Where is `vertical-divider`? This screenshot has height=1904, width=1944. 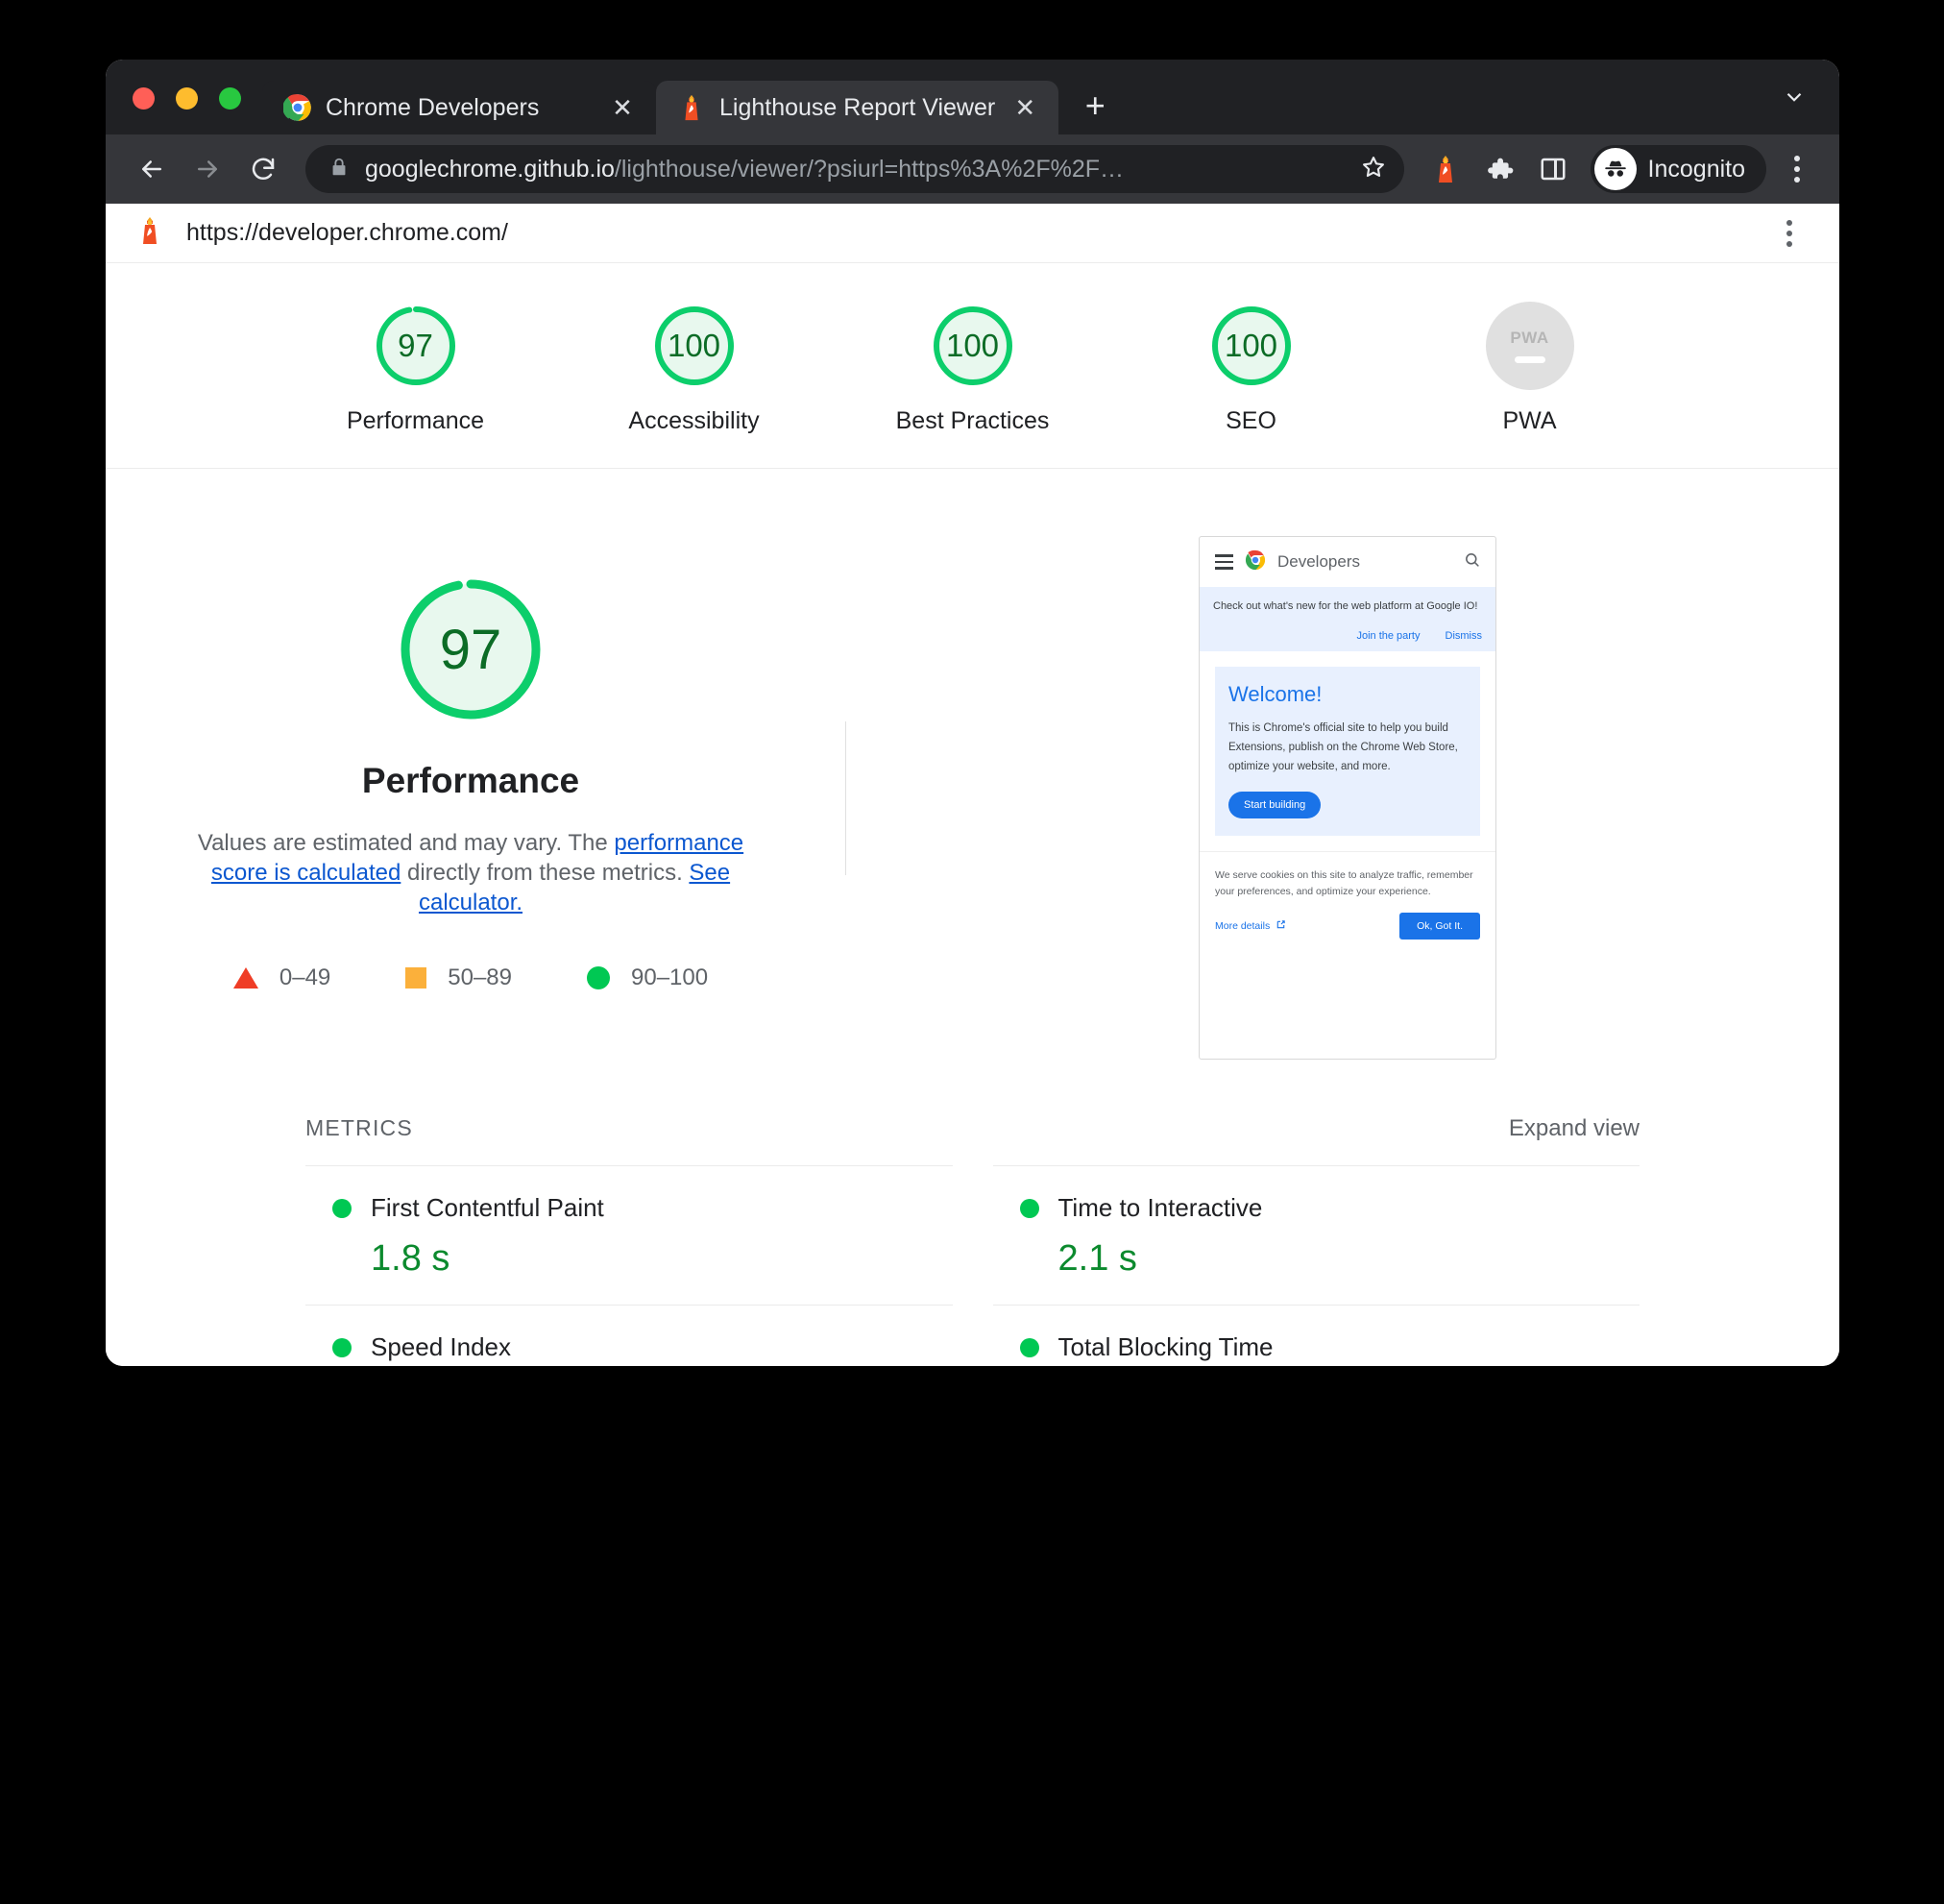
vertical-divider is located at coordinates (845, 797).